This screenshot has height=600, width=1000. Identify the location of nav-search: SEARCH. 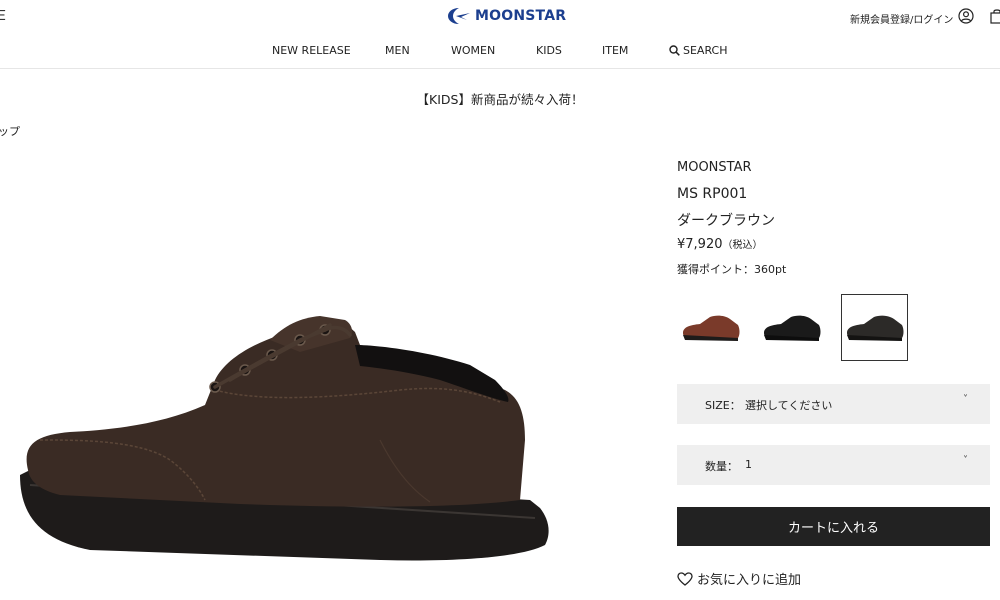
(698, 50).